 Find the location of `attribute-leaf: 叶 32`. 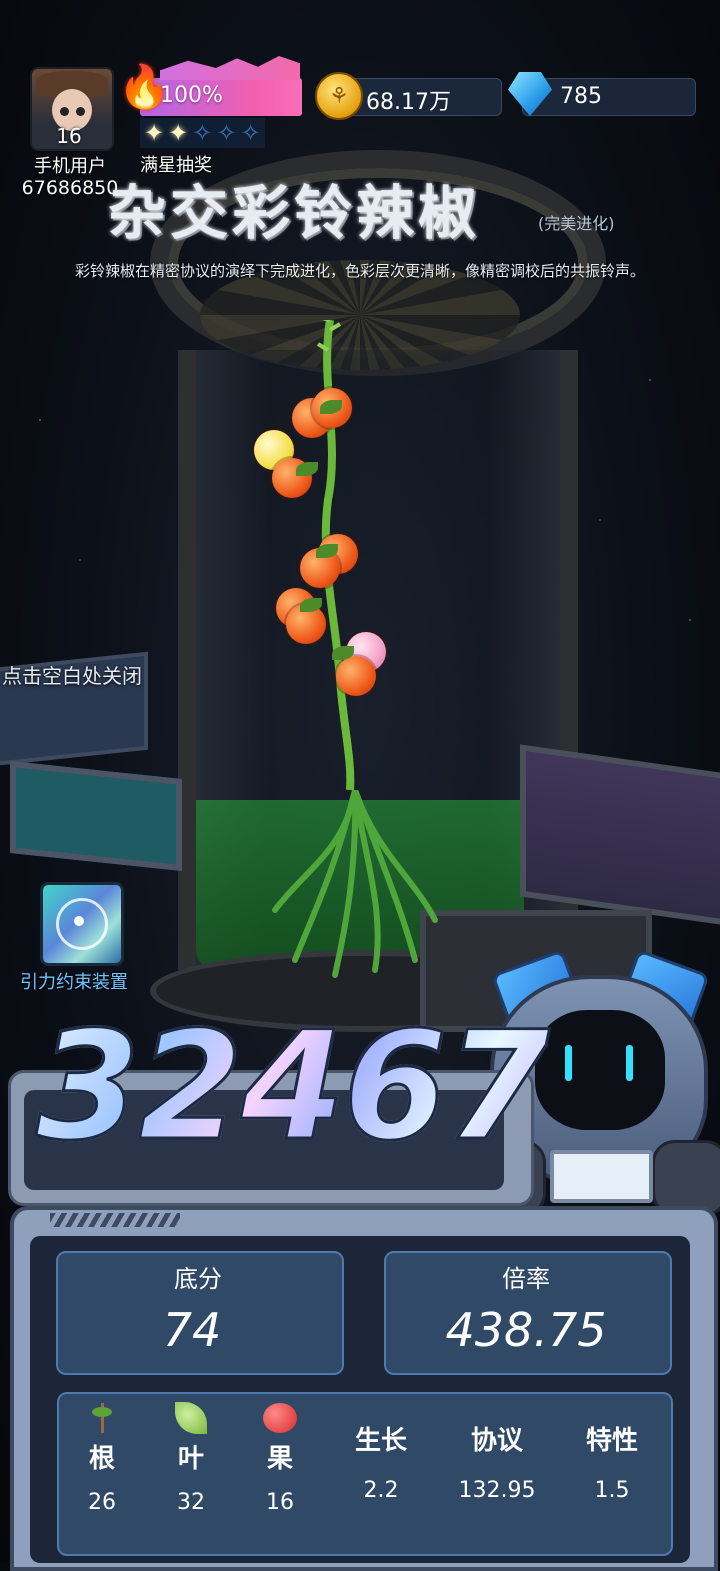

attribute-leaf: 叶 32 is located at coordinates (191, 1457).